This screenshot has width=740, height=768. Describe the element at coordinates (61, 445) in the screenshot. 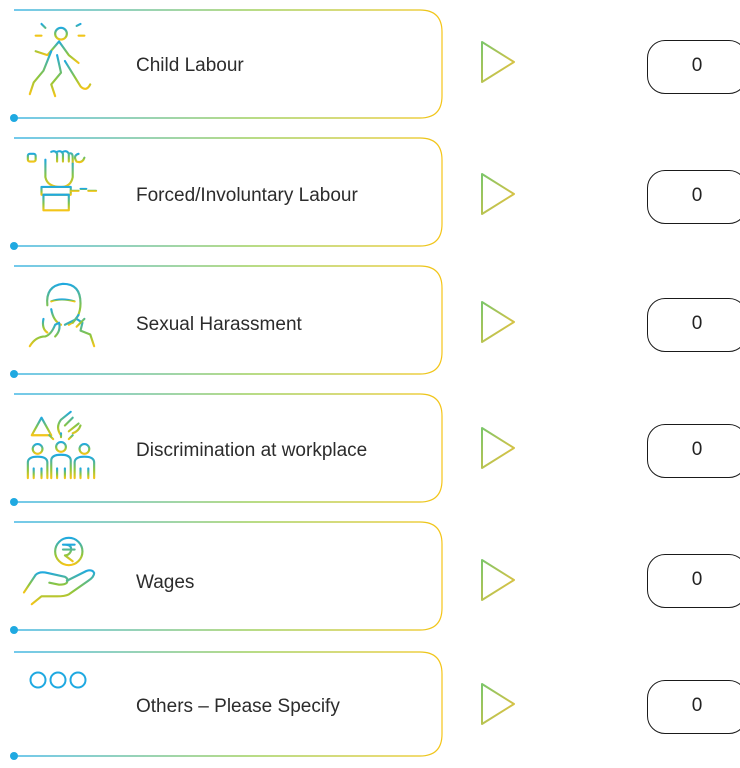

I see `discrimination-icon` at that location.